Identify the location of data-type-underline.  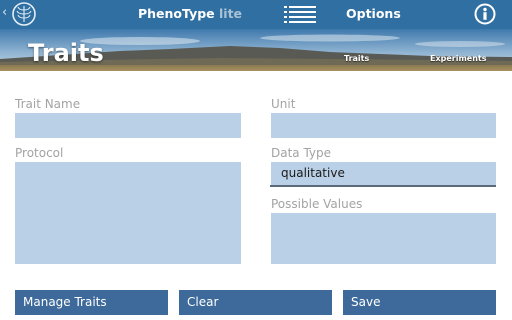
(383, 186).